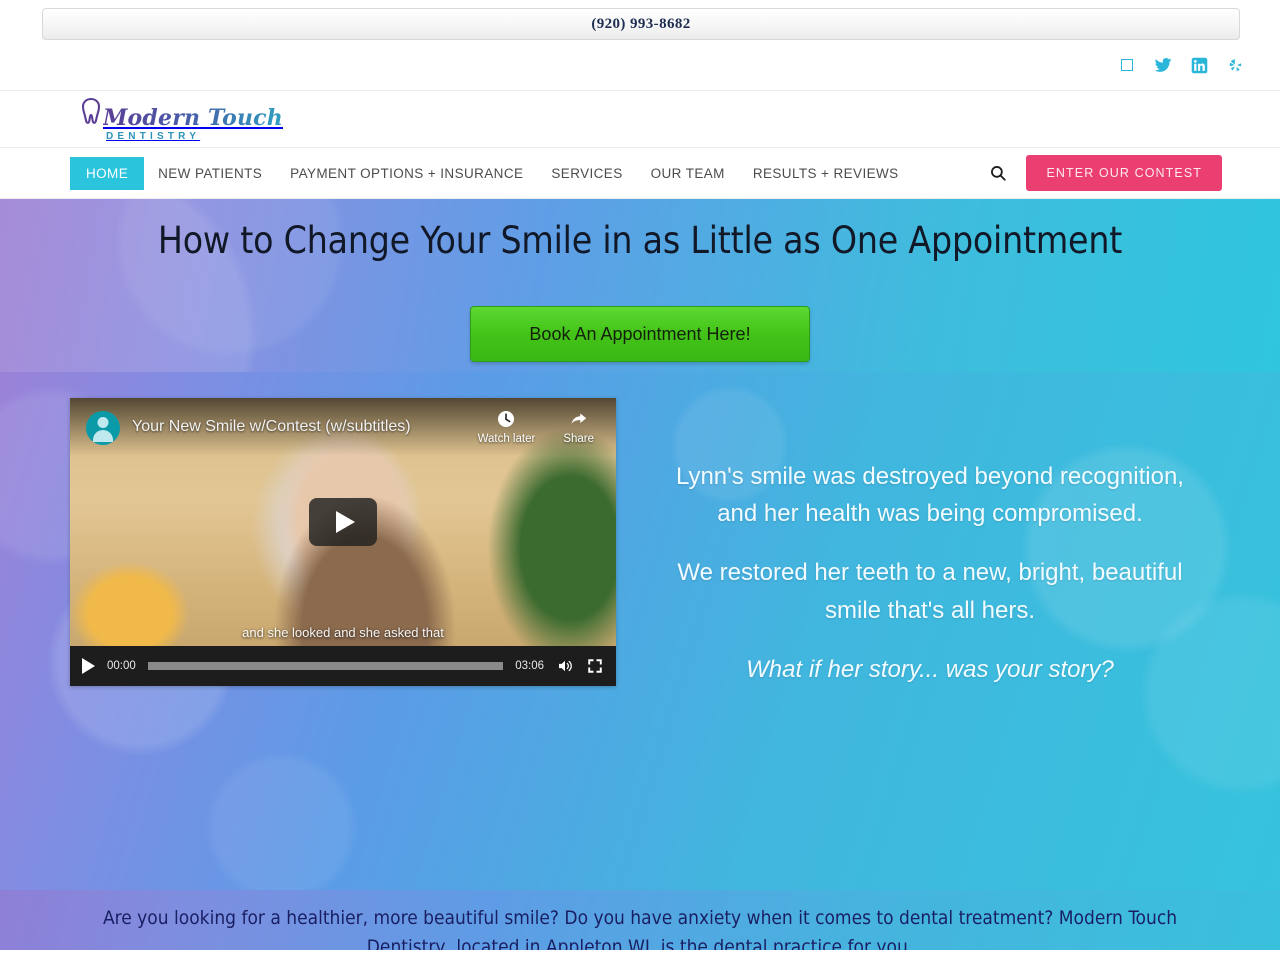 This screenshot has height=960, width=1280. Describe the element at coordinates (91, 113) in the screenshot. I see `tooth-icon` at that location.